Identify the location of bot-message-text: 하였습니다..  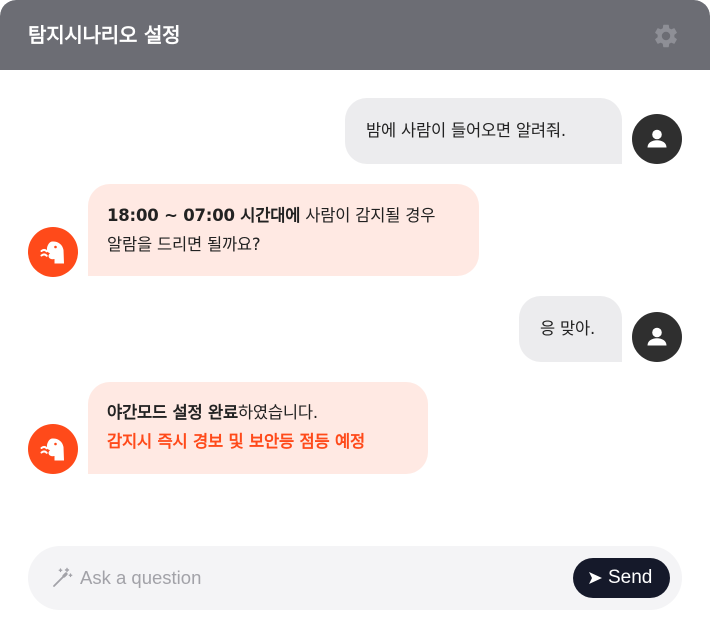
(277, 412).